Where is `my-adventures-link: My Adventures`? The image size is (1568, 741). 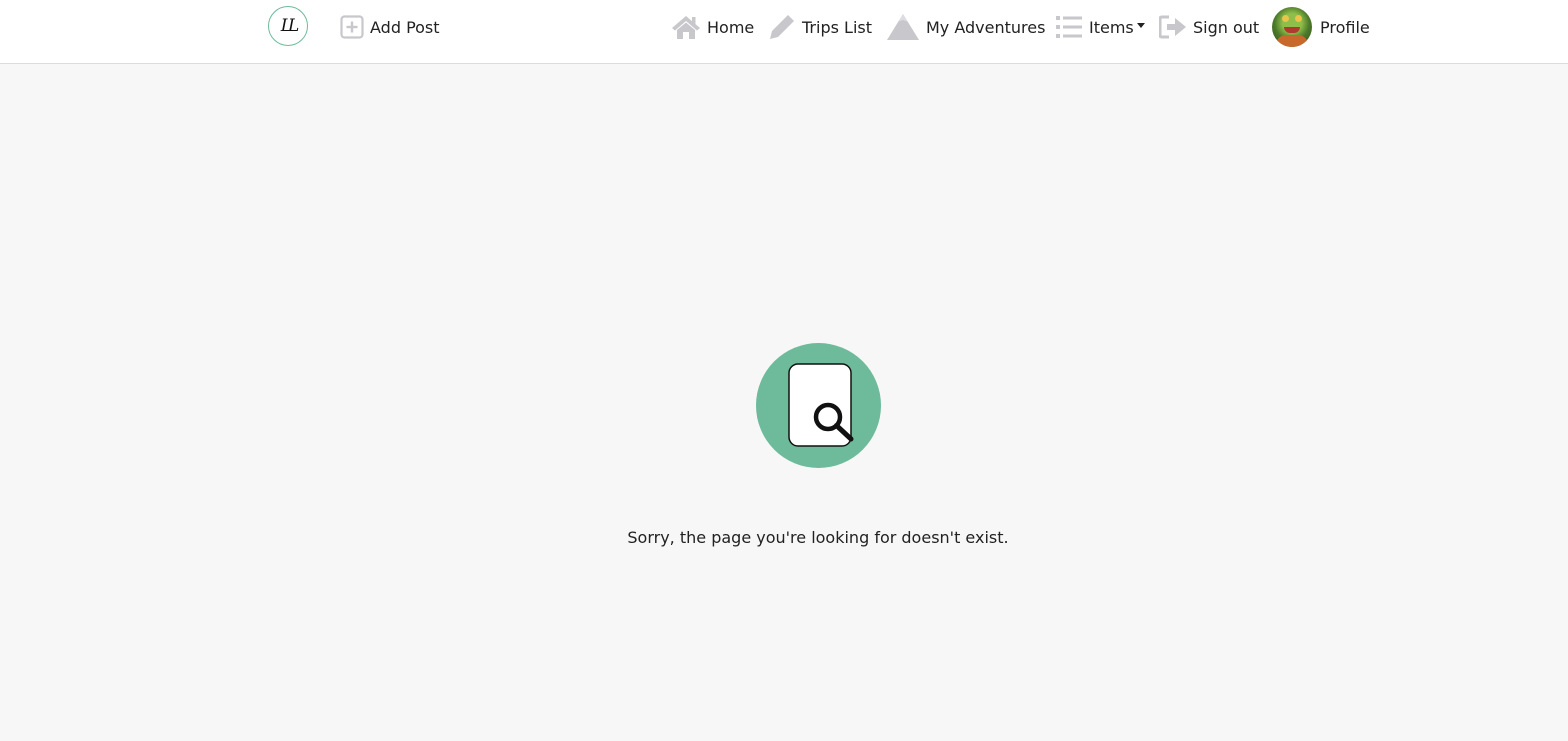 my-adventures-link: My Adventures is located at coordinates (965, 27).